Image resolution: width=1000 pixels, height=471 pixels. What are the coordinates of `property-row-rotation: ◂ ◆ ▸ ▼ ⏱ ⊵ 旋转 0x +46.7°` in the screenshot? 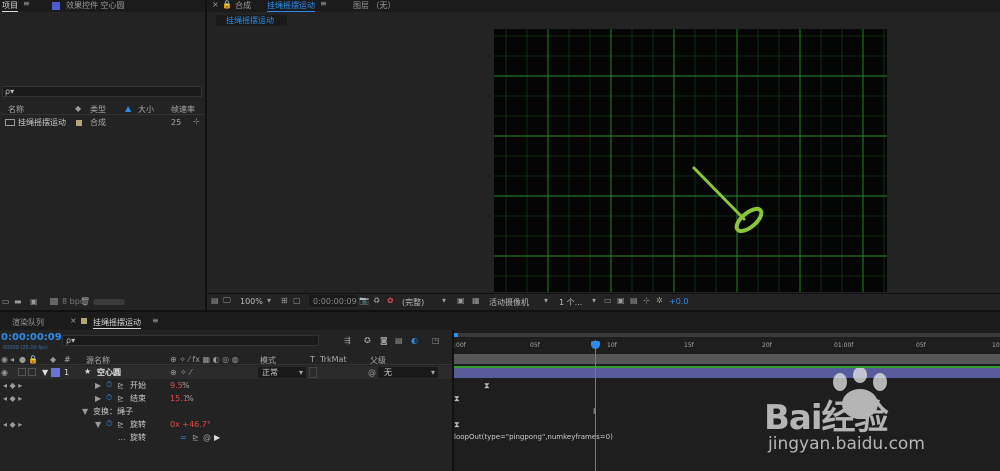 It's located at (226, 424).